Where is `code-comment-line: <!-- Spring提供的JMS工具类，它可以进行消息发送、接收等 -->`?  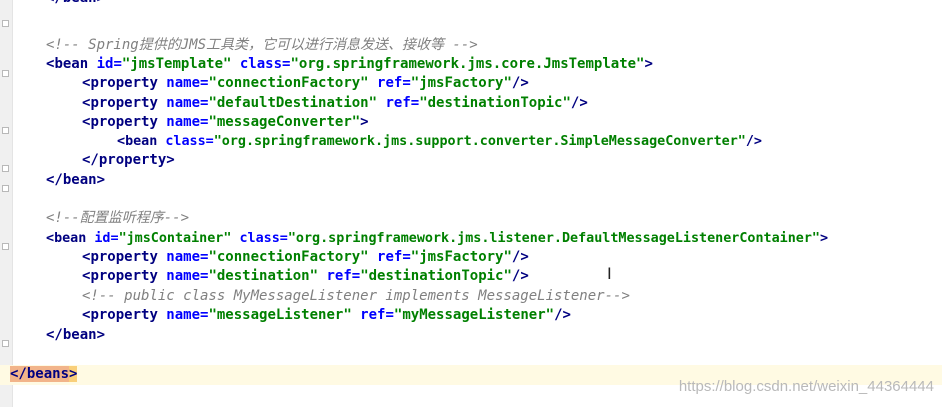
code-comment-line: <!-- Spring提供的JMS工具类，它可以进行消息发送、接收等 --> is located at coordinates (262, 45).